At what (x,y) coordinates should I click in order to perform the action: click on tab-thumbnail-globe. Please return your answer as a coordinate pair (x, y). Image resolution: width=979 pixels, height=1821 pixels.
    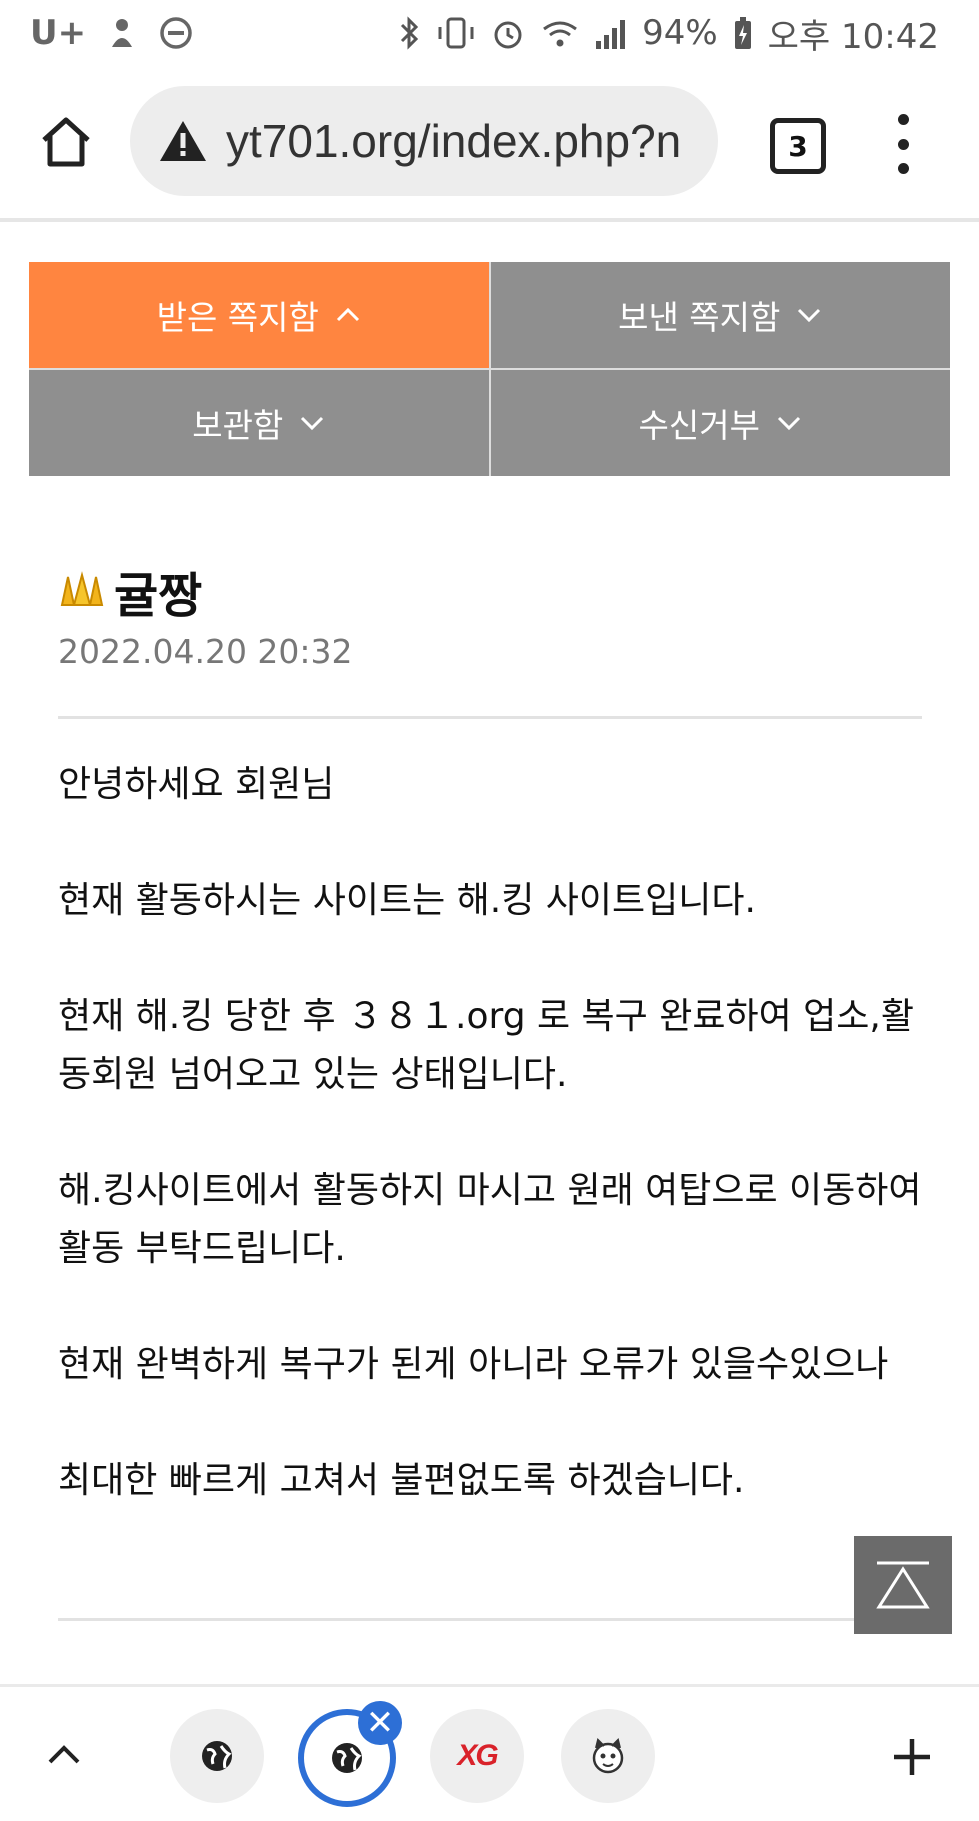
    Looking at the image, I should click on (217, 1756).